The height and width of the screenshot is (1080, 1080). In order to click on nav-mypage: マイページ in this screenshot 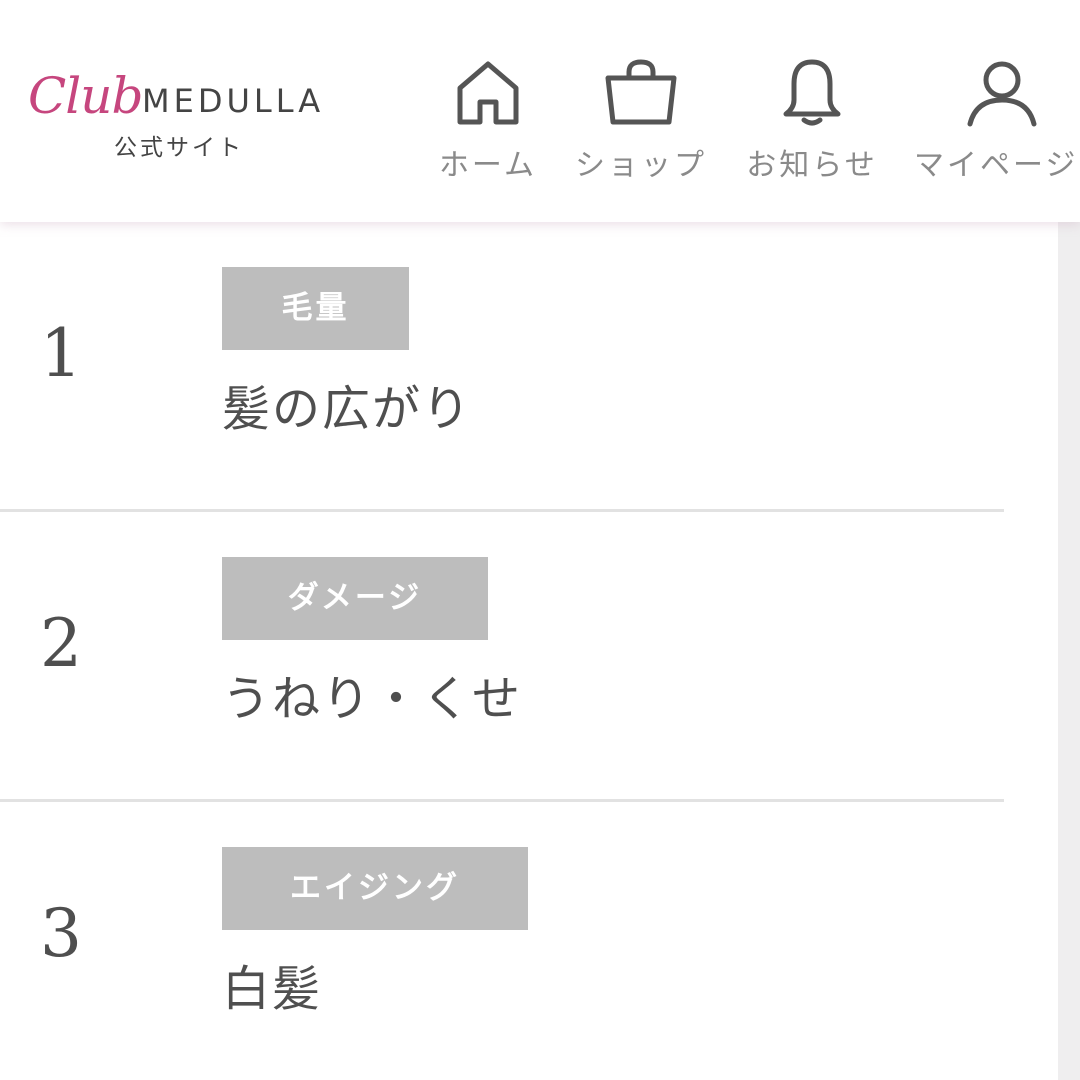, I will do `click(997, 126)`.